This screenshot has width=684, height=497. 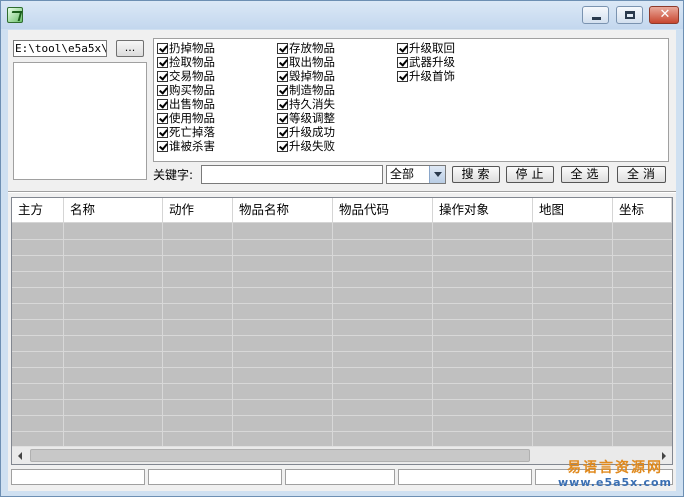 I want to click on close-icon: ✕, so click(x=665, y=14).